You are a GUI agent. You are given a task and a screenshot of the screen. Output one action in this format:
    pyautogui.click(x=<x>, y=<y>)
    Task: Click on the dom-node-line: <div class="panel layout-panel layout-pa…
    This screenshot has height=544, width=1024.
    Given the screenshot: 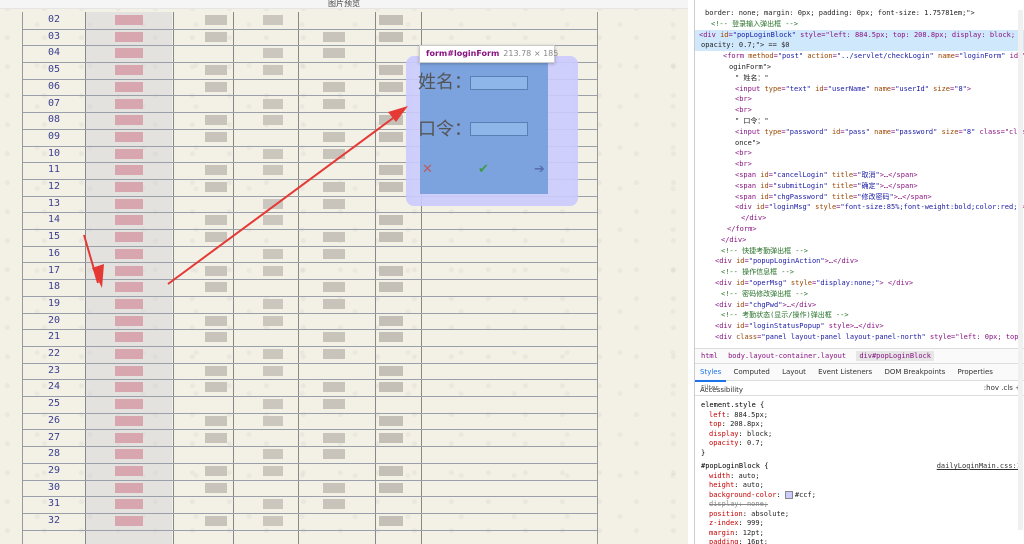 What is the action you would take?
    pyautogui.click(x=859, y=337)
    